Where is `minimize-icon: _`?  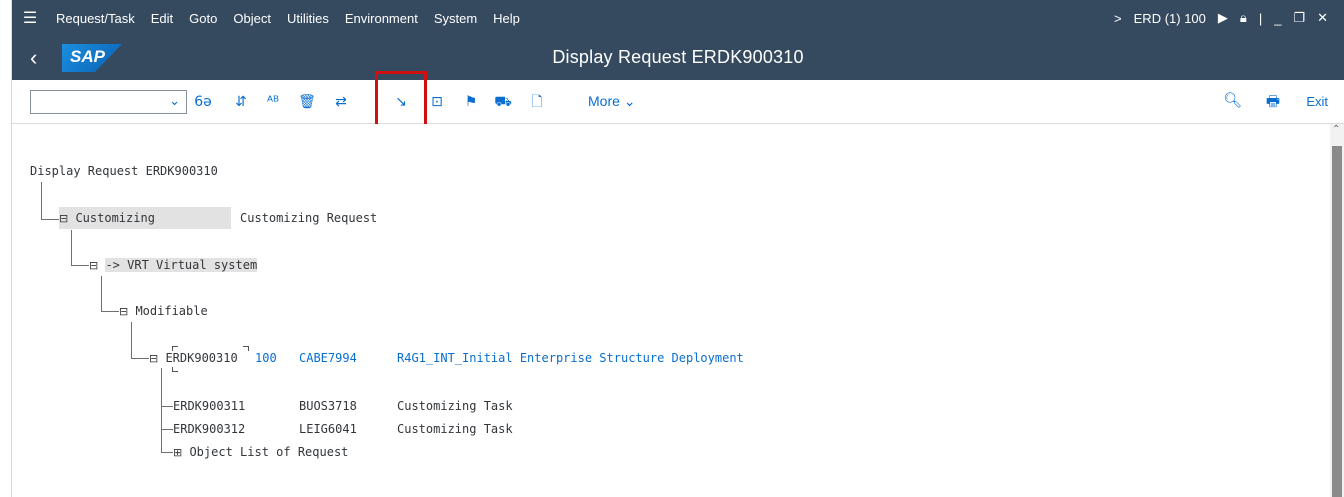 minimize-icon: _ is located at coordinates (1277, 18).